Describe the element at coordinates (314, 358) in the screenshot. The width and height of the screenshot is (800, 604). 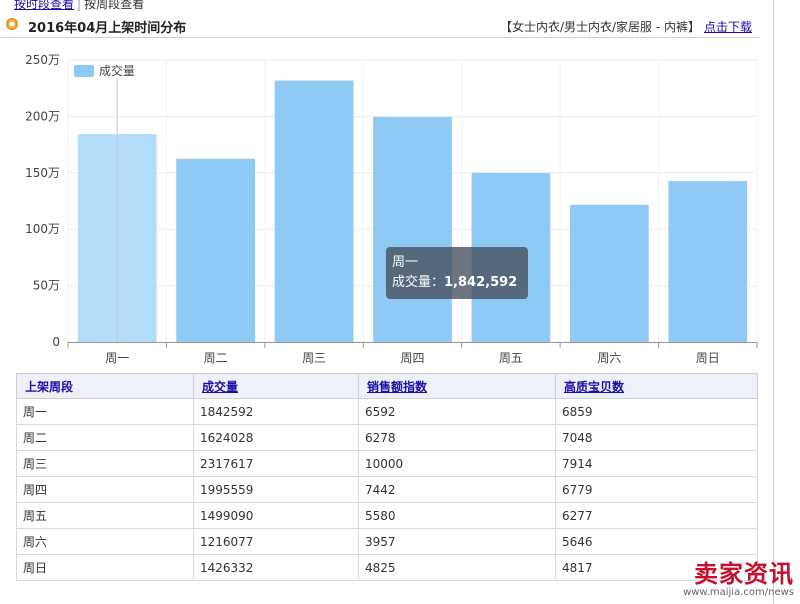
I see `x-tick-label: 周三` at that location.